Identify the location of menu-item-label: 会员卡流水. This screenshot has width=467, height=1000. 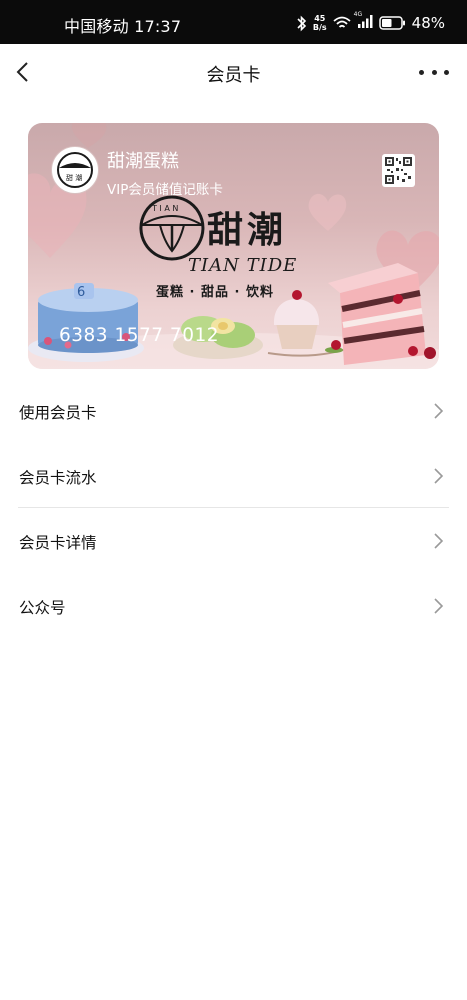
(58, 478).